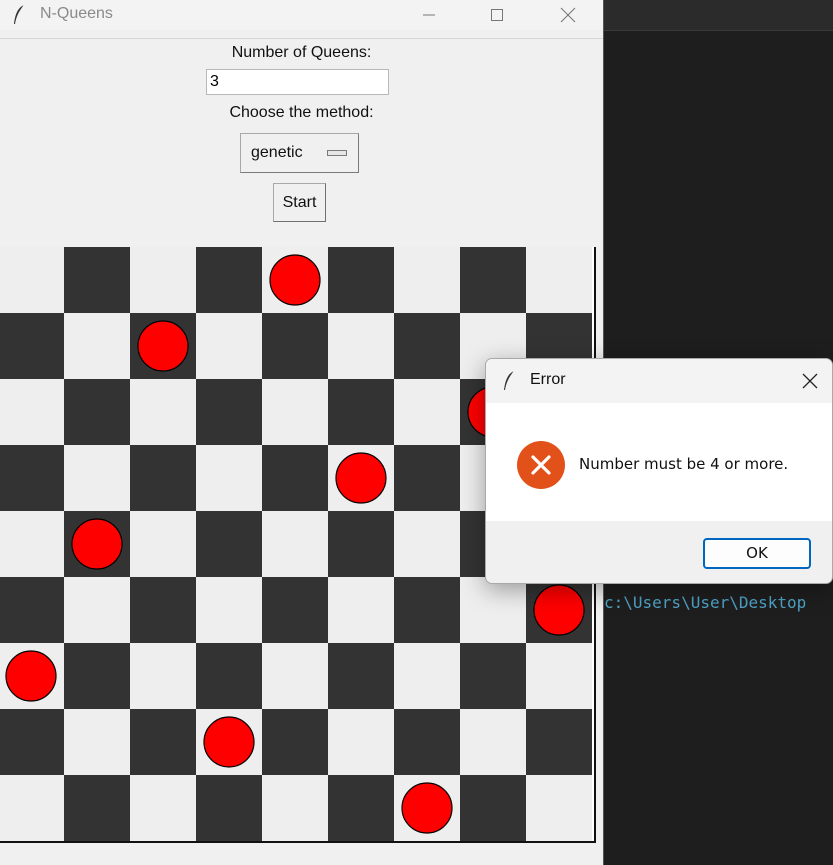 The height and width of the screenshot is (865, 833). Describe the element at coordinates (548, 379) in the screenshot. I see `dialog-title: Error` at that location.